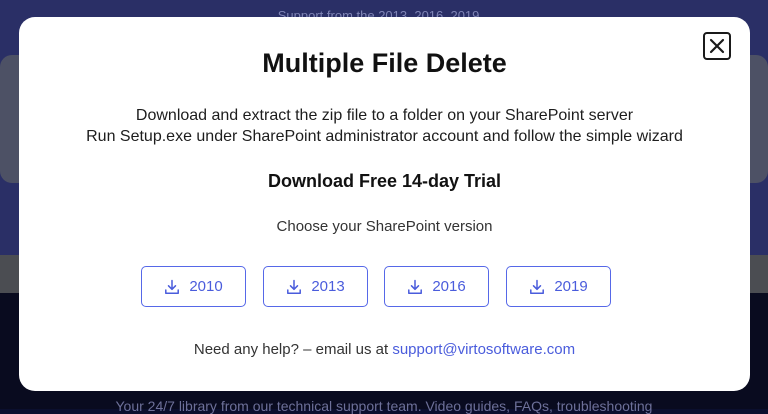 This screenshot has height=414, width=768. What do you see at coordinates (206, 286) in the screenshot?
I see `version-label: 2010` at bounding box center [206, 286].